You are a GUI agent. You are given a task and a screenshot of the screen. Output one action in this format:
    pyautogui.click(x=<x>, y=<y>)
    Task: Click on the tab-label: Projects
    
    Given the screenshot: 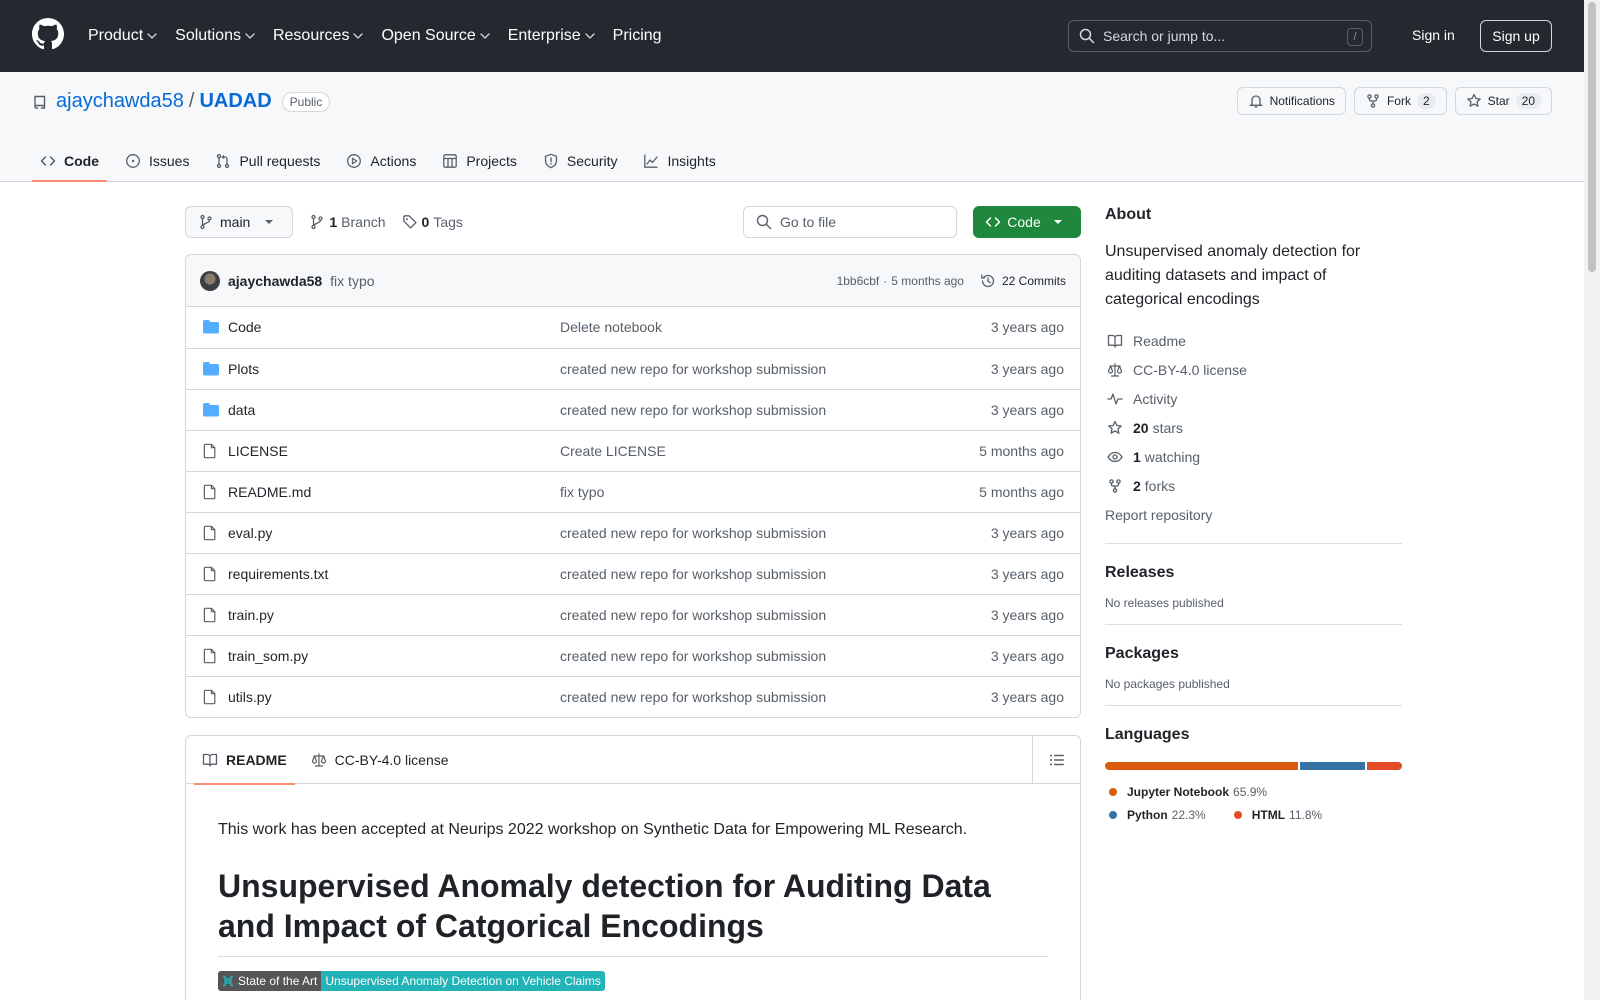 What is the action you would take?
    pyautogui.click(x=491, y=161)
    